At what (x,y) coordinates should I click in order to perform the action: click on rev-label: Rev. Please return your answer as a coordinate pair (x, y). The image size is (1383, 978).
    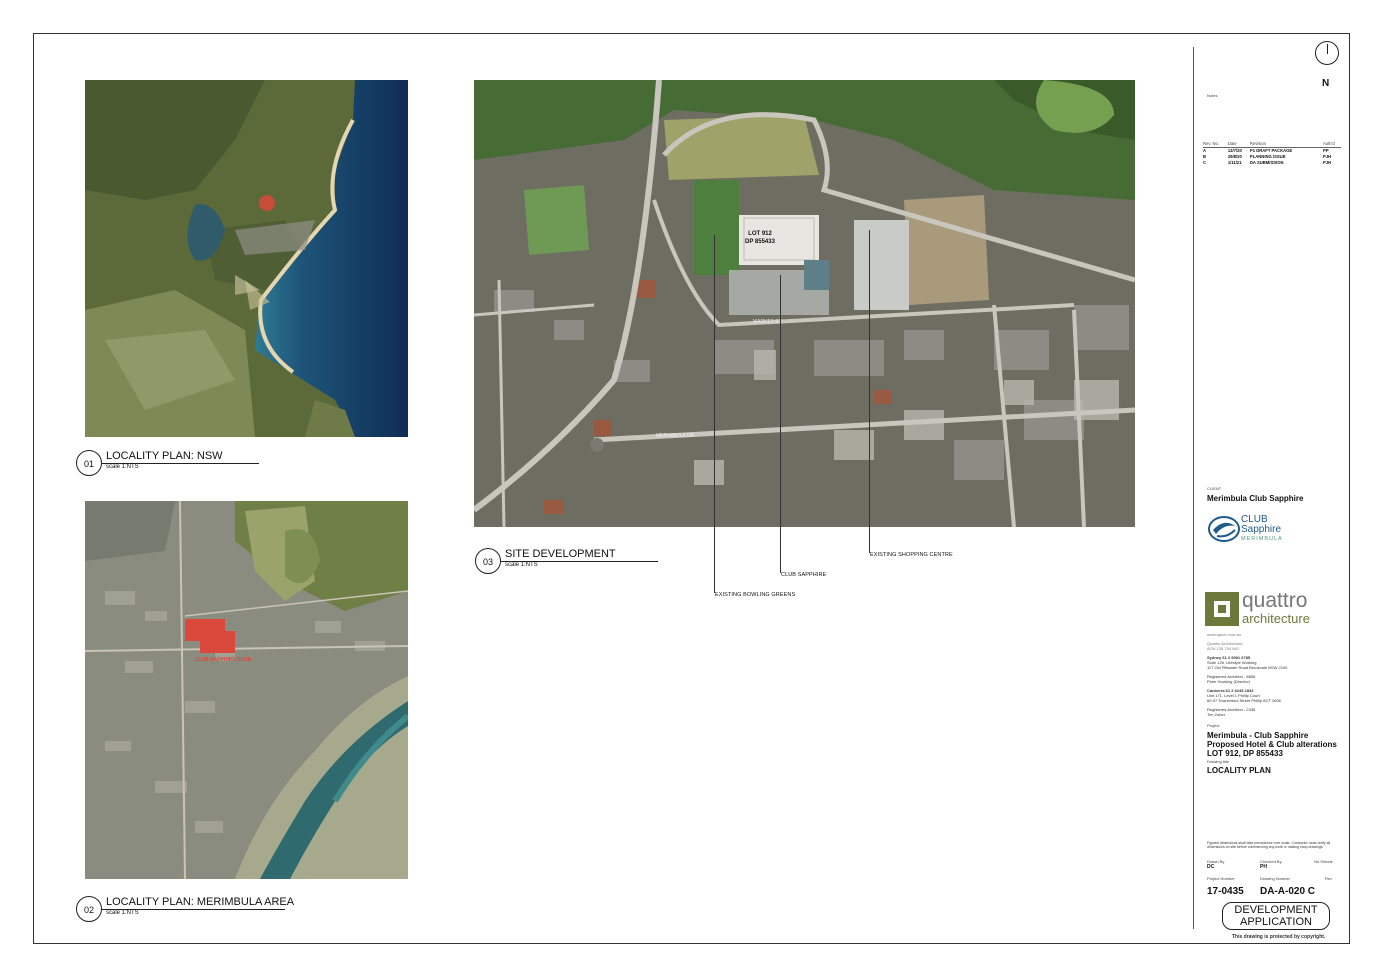
    Looking at the image, I should click on (1329, 878).